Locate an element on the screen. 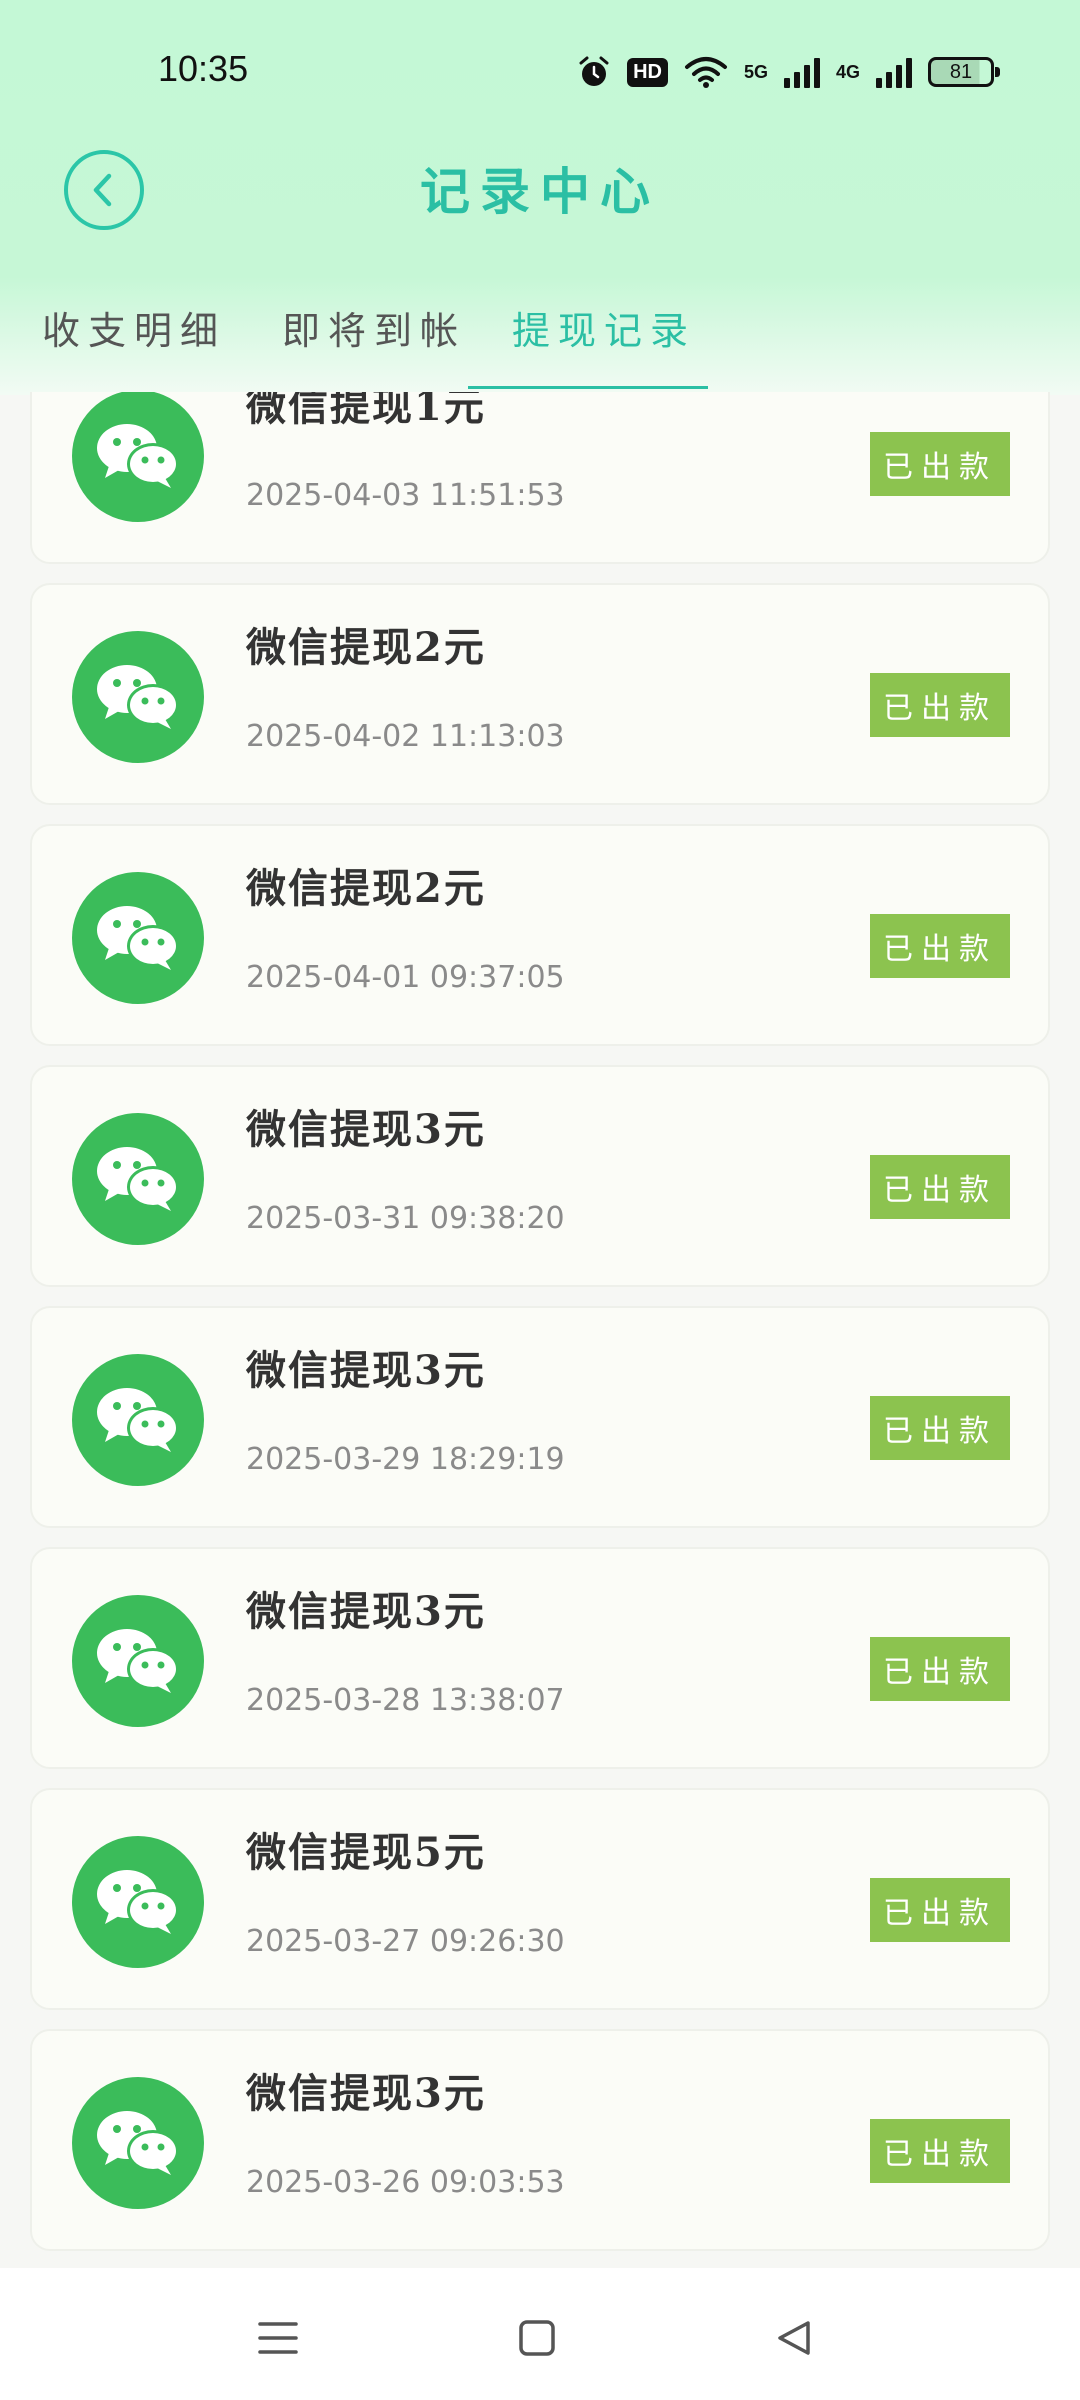 The image size is (1080, 2400). record-time: 2025-03-29 18:29:19 is located at coordinates (405, 1459).